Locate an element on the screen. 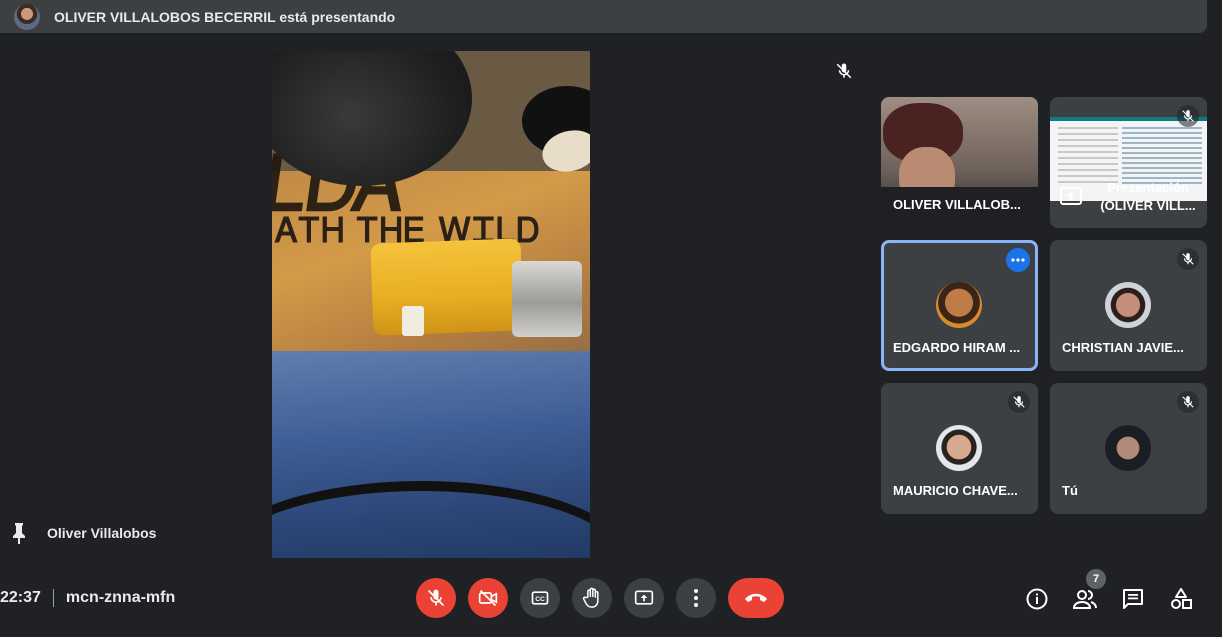 The image size is (1222, 637). activities-icon is located at coordinates (1181, 598).